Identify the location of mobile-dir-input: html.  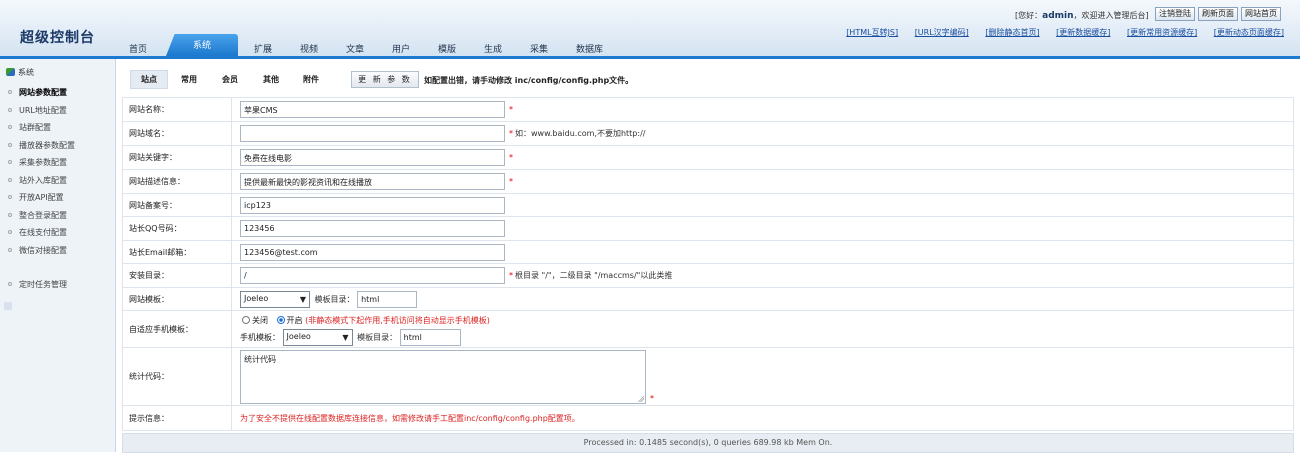
(430, 337).